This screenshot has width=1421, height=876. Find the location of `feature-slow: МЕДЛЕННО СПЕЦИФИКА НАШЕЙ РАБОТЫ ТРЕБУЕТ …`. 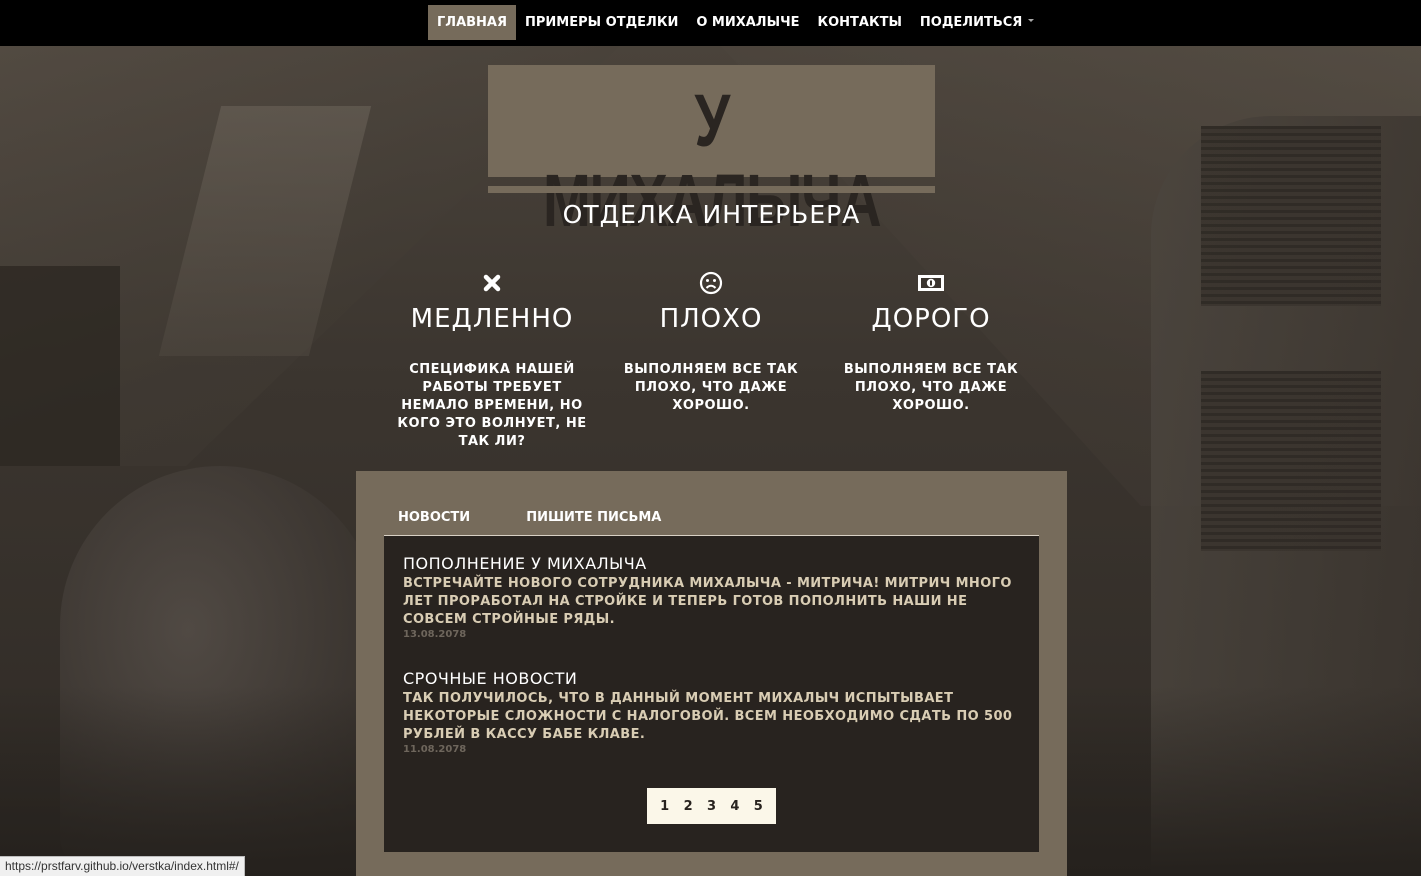

feature-slow: МЕДЛЕННО СПЕЦИФИКА НАШЕЙ РАБОТЫ ТРЕБУЕТ … is located at coordinates (492, 359).